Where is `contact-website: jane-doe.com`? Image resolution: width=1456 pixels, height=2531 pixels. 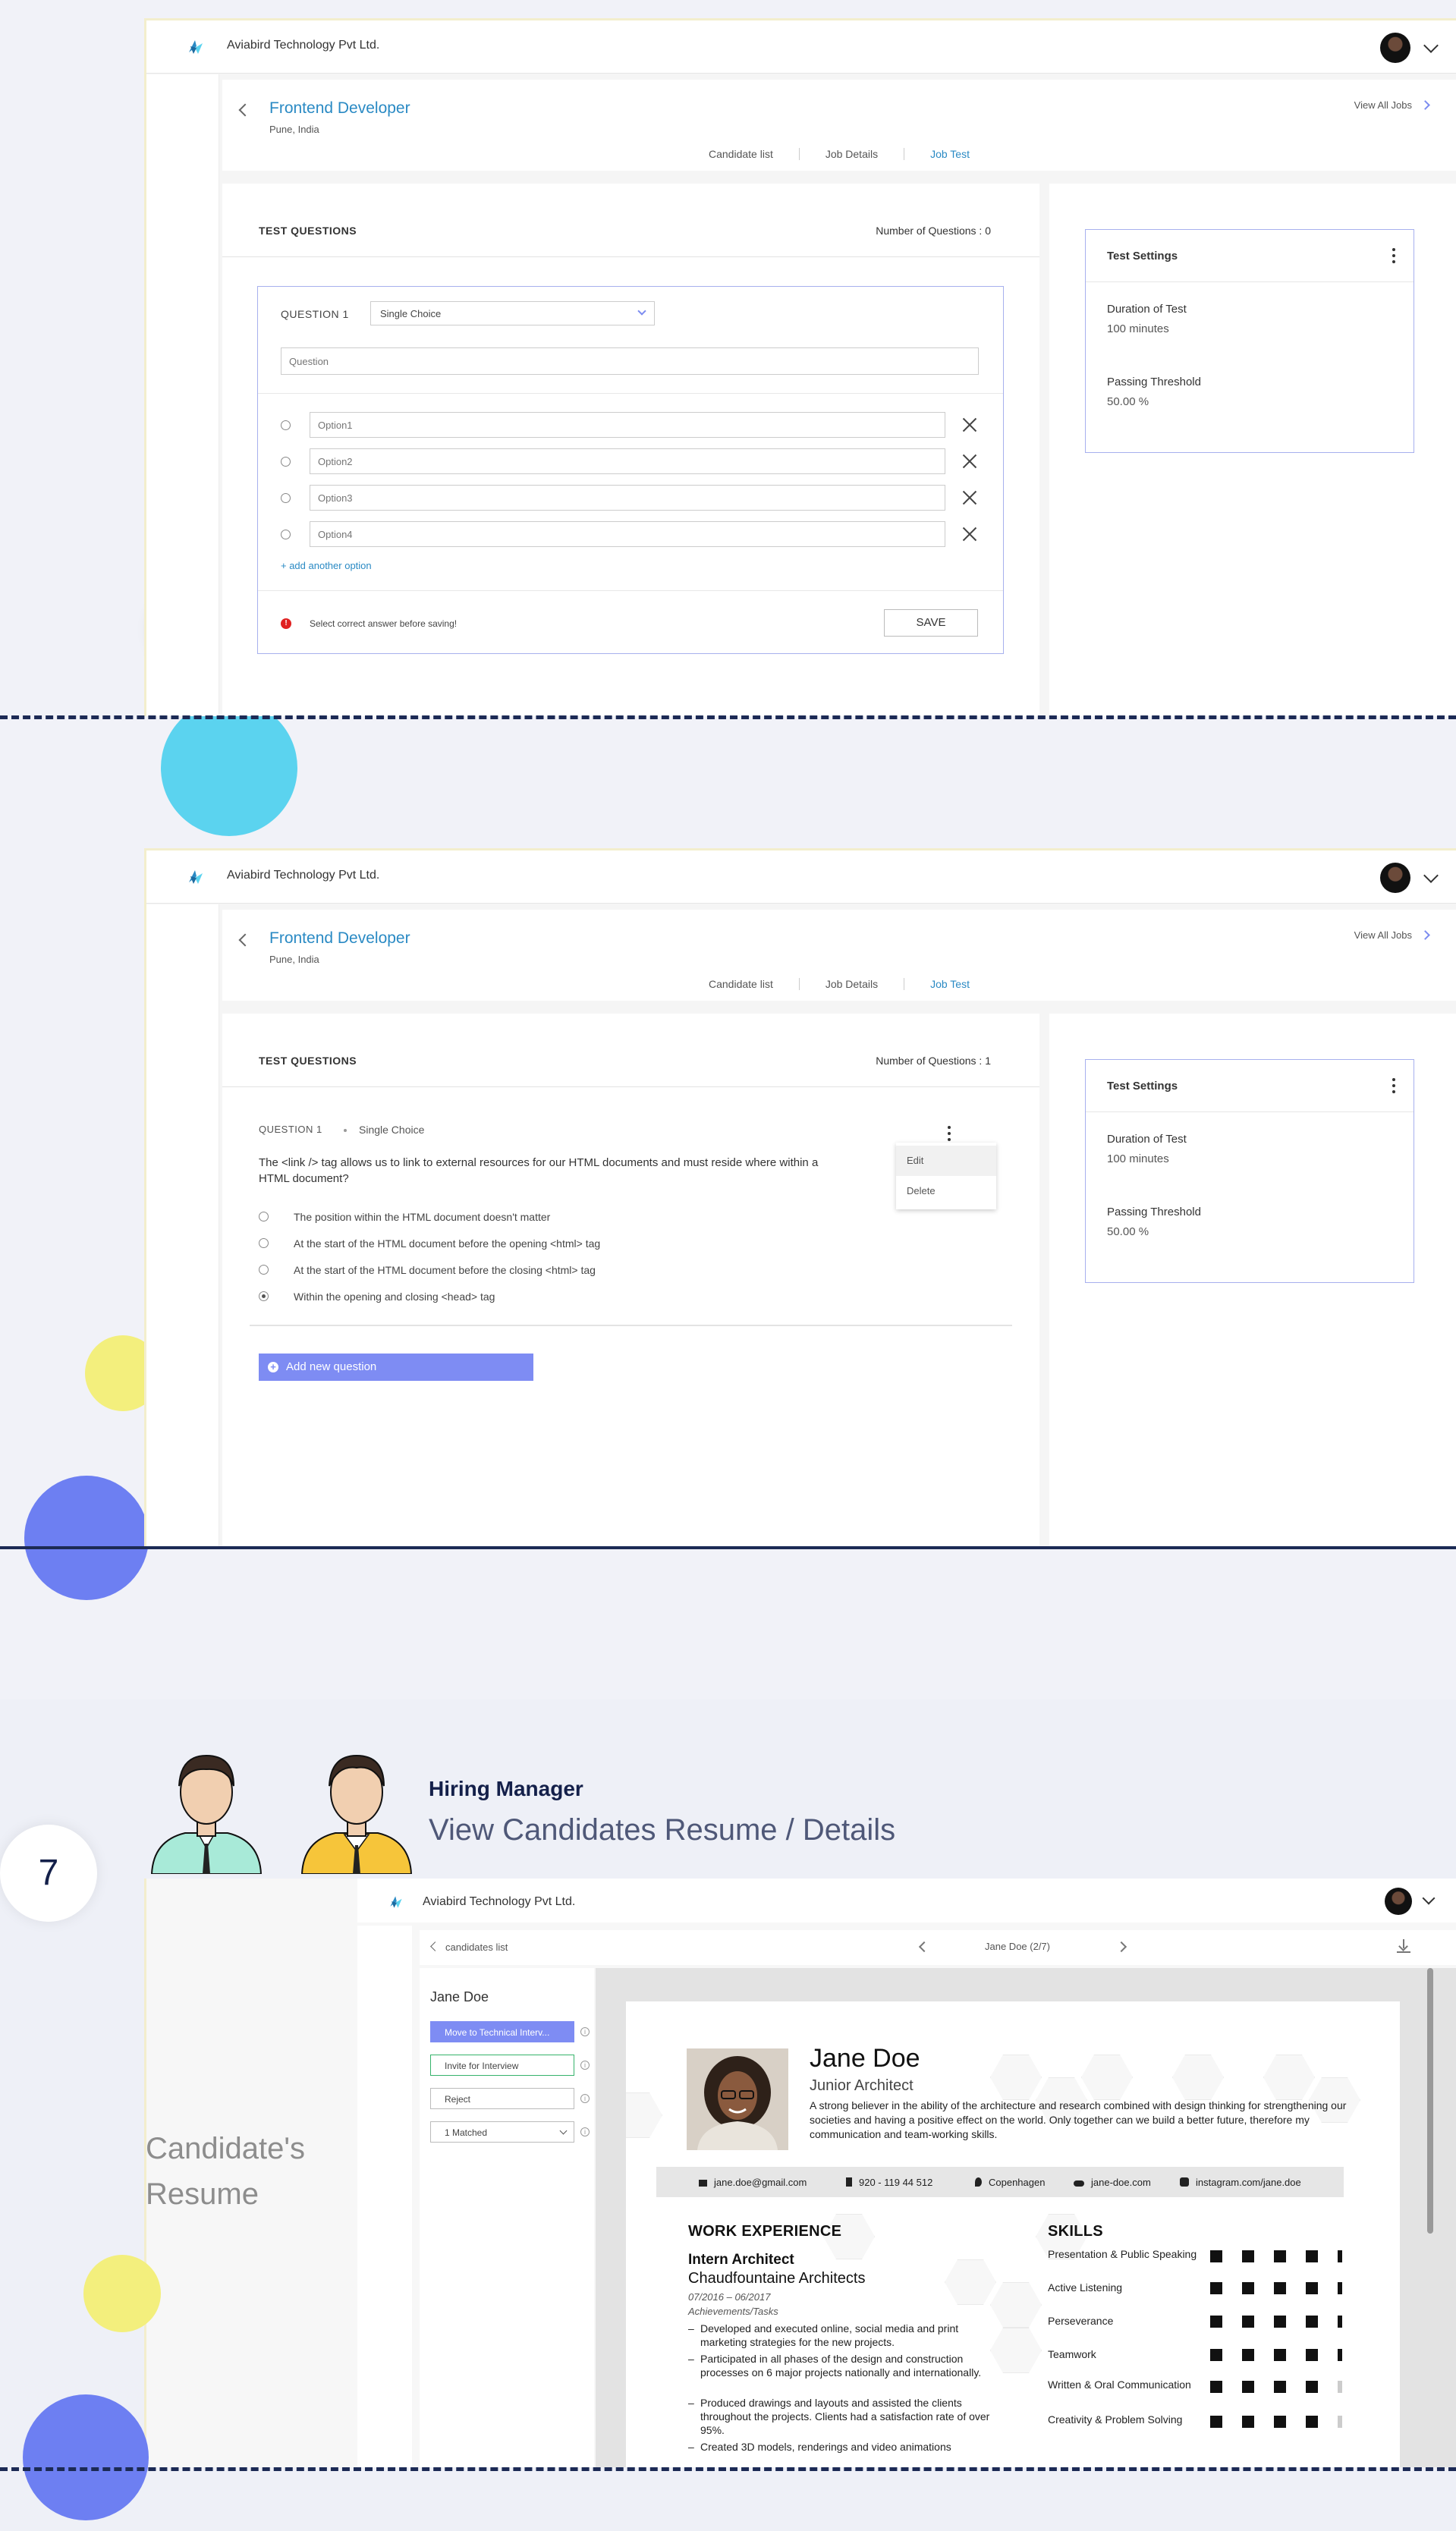 contact-website: jane-doe.com is located at coordinates (1112, 2182).